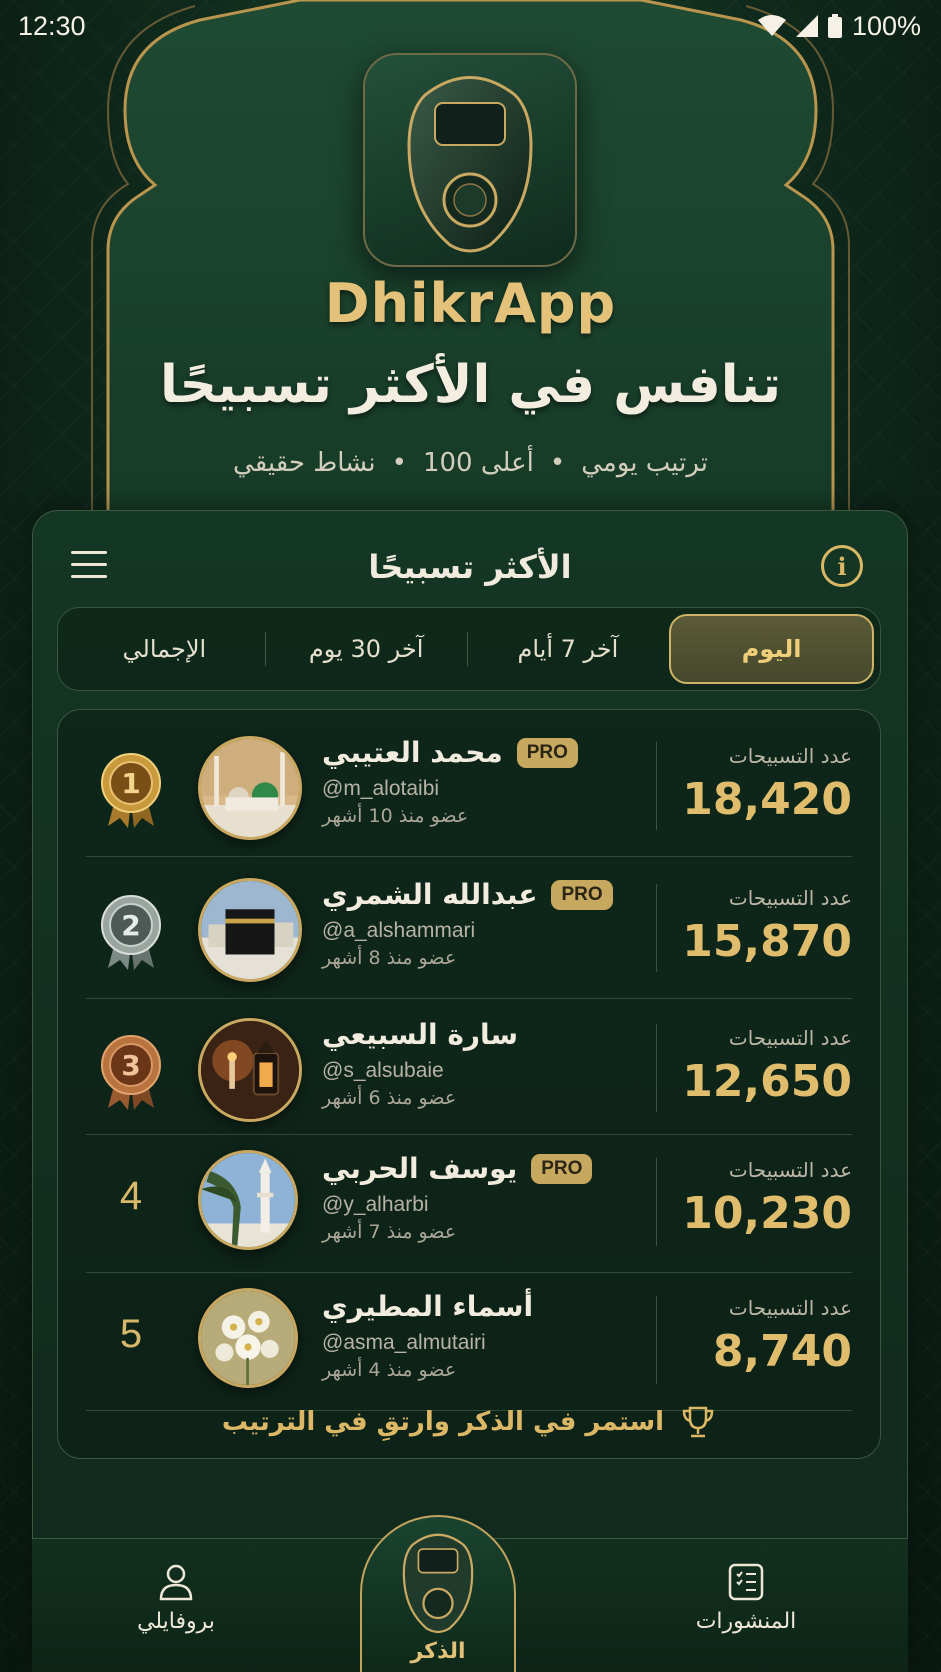  I want to click on rank-medal: 3, so click(131, 1073).